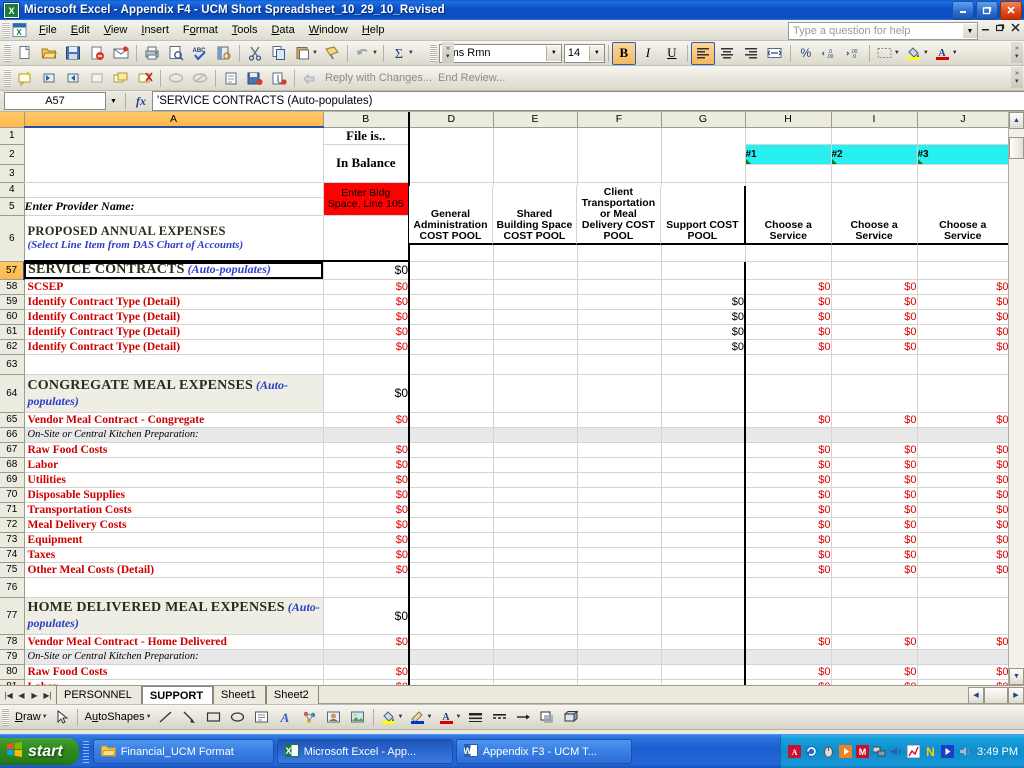 The image size is (1024, 768). Describe the element at coordinates (874, 271) in the screenshot. I see `cell-I57` at that location.